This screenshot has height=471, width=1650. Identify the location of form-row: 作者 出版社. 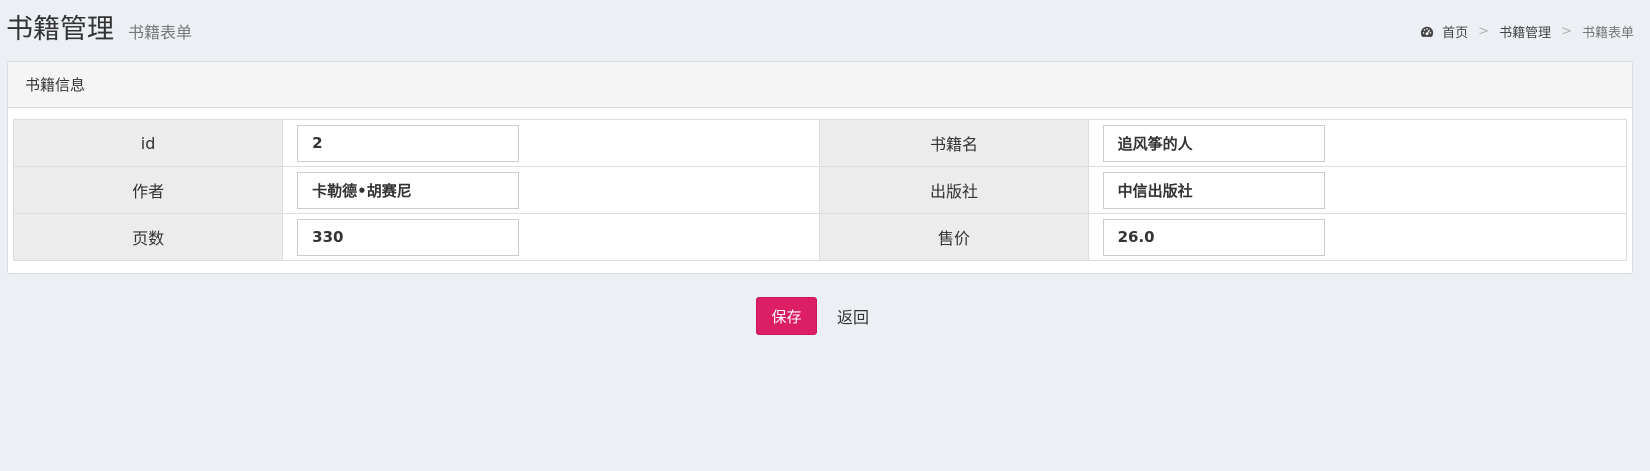
(820, 190).